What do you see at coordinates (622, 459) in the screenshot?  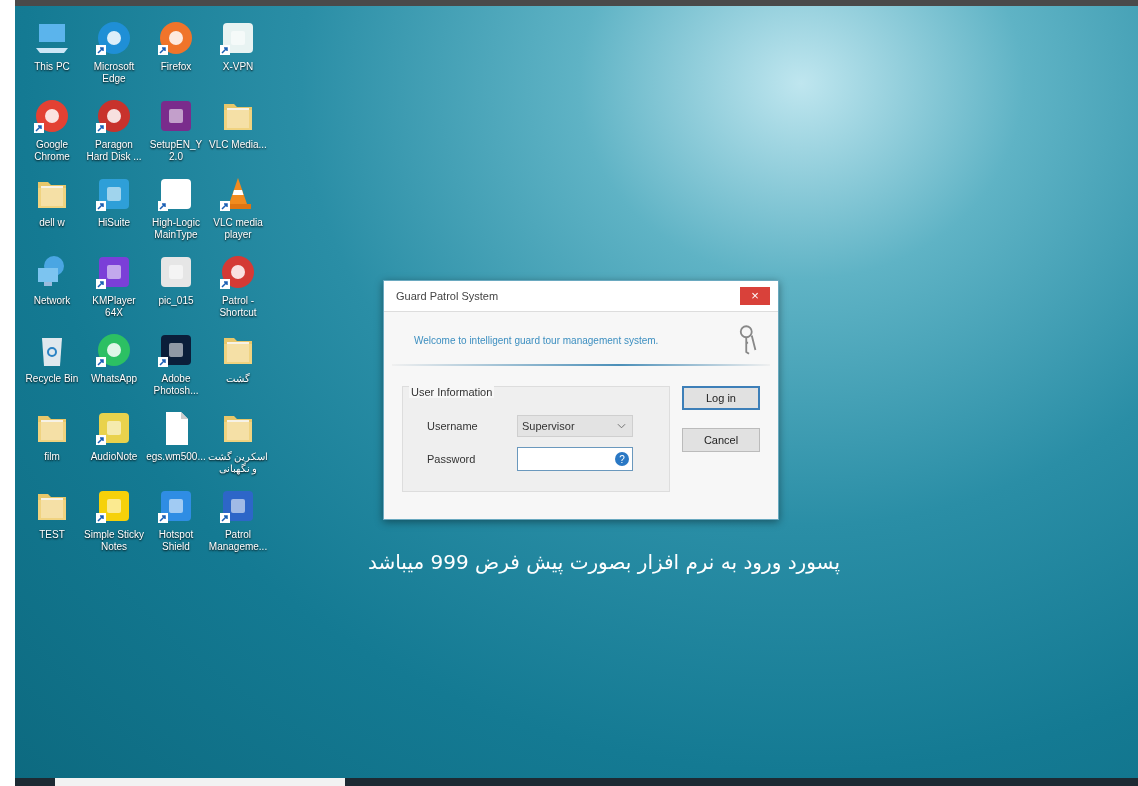 I see `help-icon: ?` at bounding box center [622, 459].